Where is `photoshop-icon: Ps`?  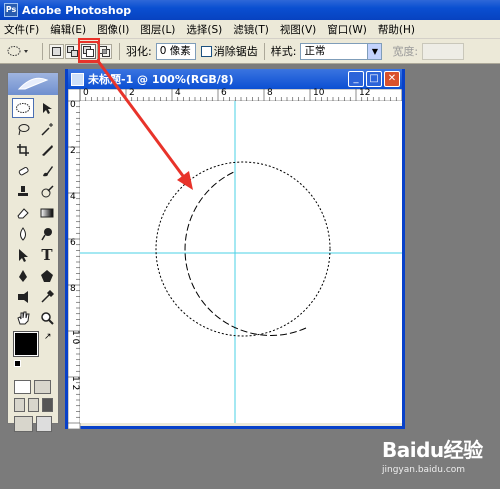
photoshop-icon: Ps is located at coordinates (11, 10).